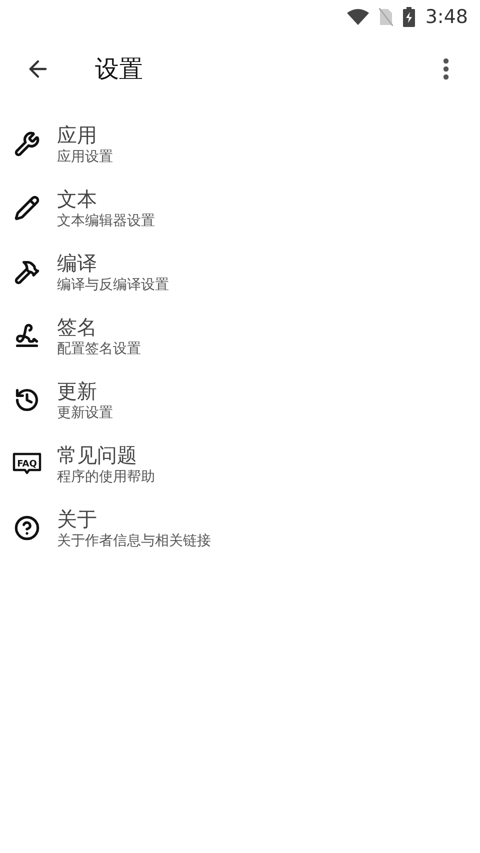 This screenshot has height=853, width=480. Describe the element at coordinates (446, 17) in the screenshot. I see `status-time: 3:48` at that location.